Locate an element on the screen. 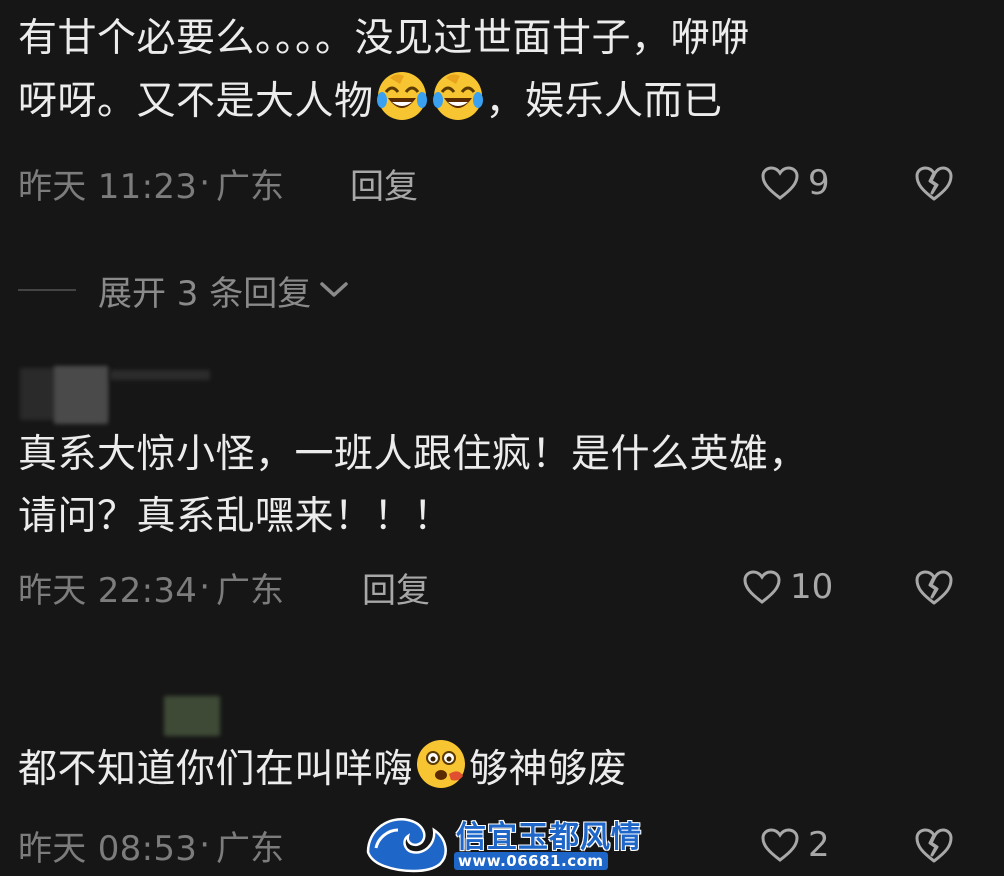 Image resolution: width=1004 pixels, height=876 pixels. like-button: 2 is located at coordinates (795, 845).